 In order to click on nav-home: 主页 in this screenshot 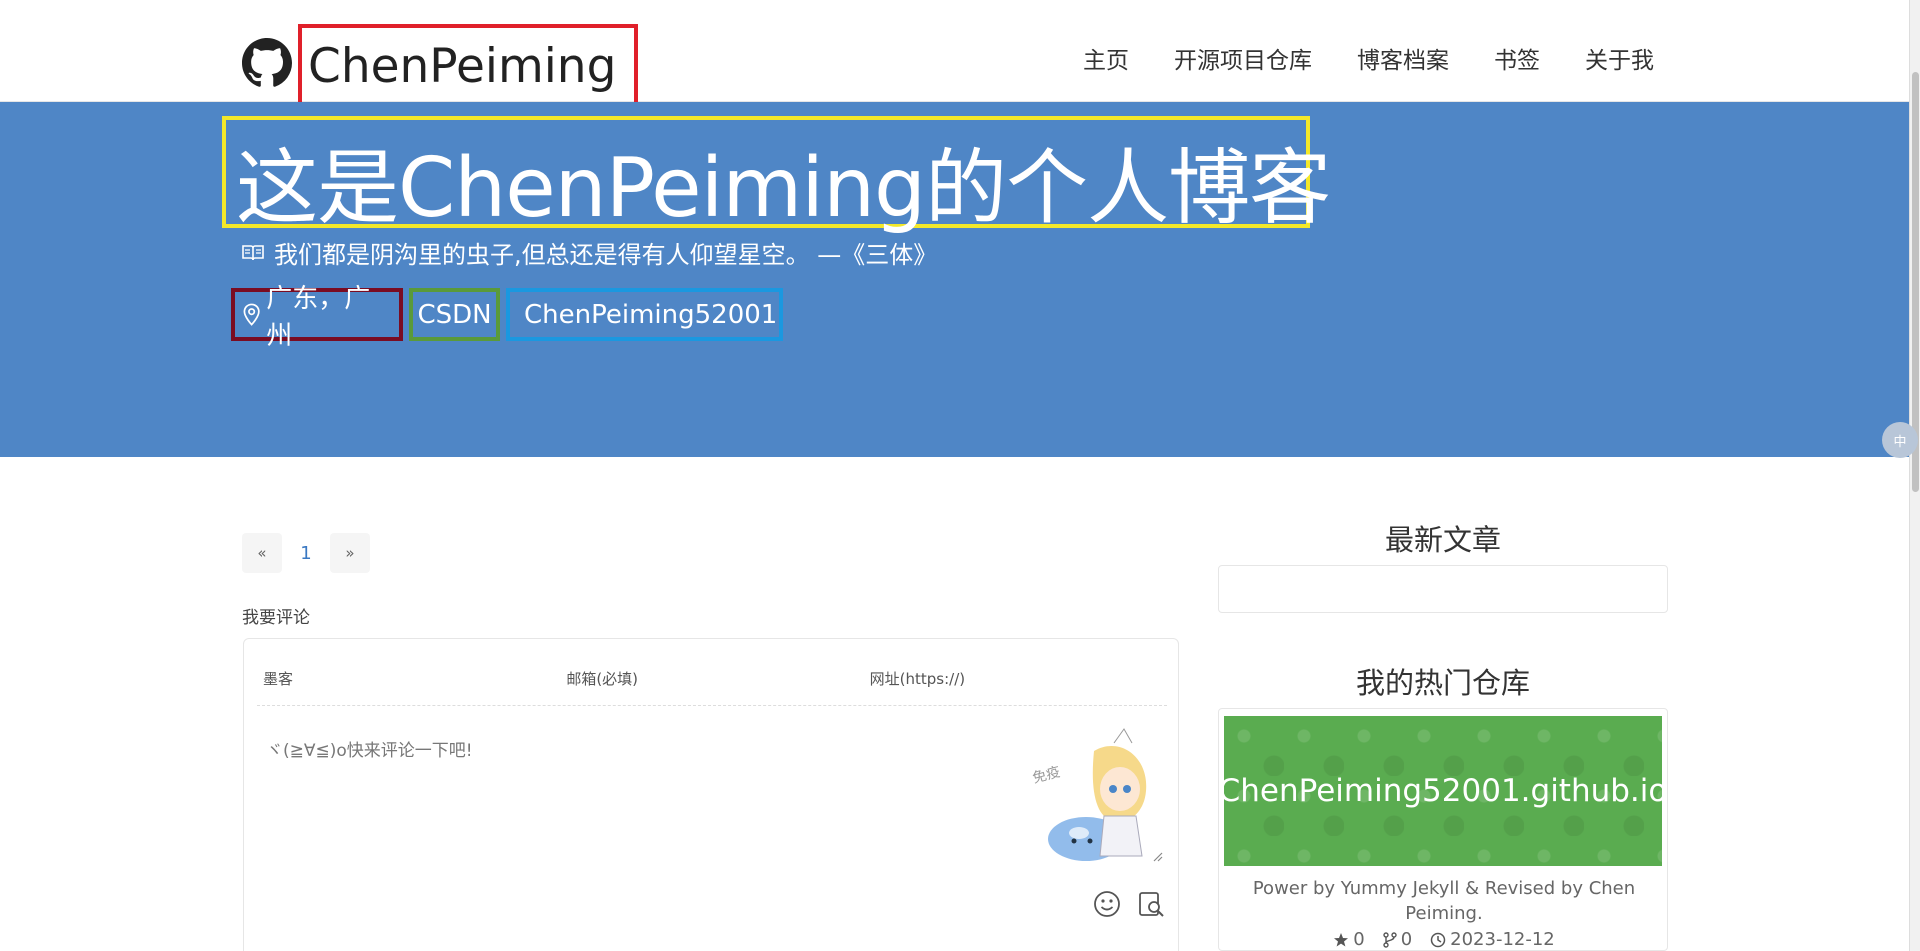, I will do `click(1106, 58)`.